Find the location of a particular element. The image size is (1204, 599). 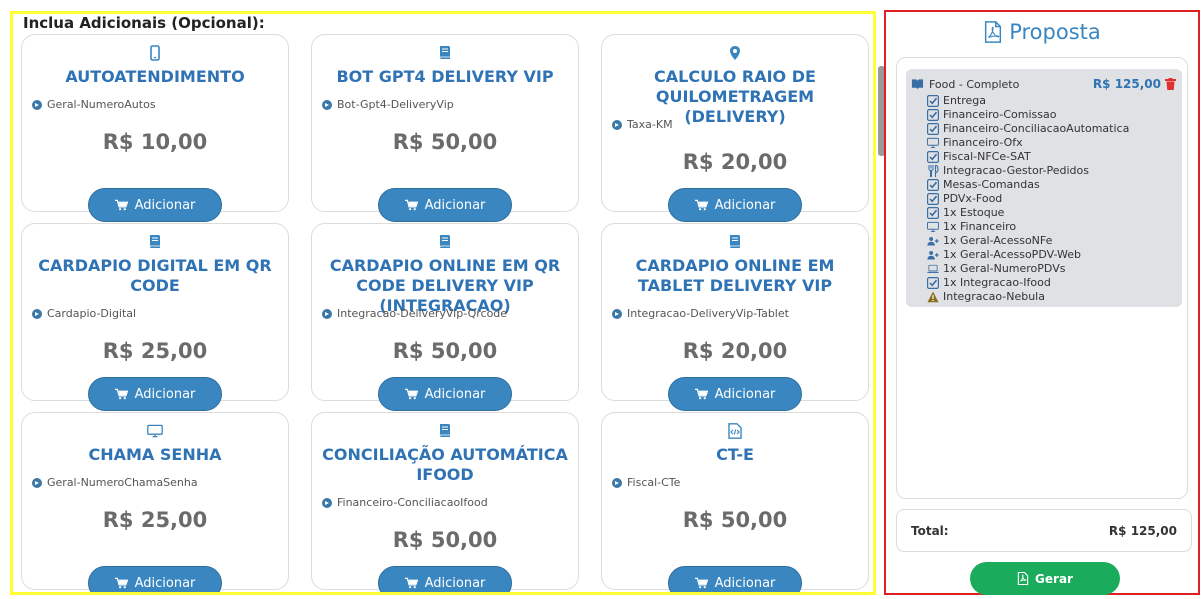

trash-icon is located at coordinates (1170, 84).